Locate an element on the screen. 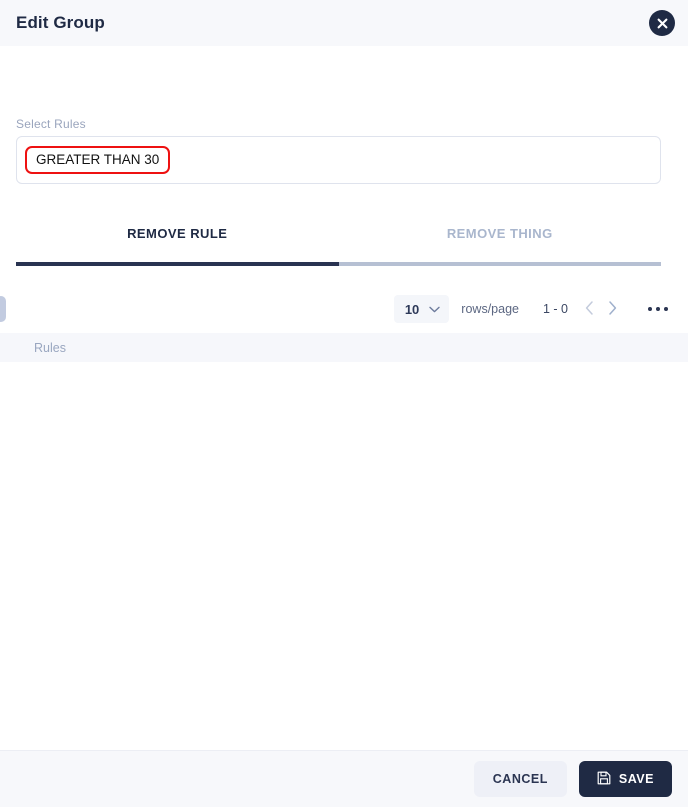 Image resolution: width=688 pixels, height=807 pixels. tab-underline-active is located at coordinates (177, 264).